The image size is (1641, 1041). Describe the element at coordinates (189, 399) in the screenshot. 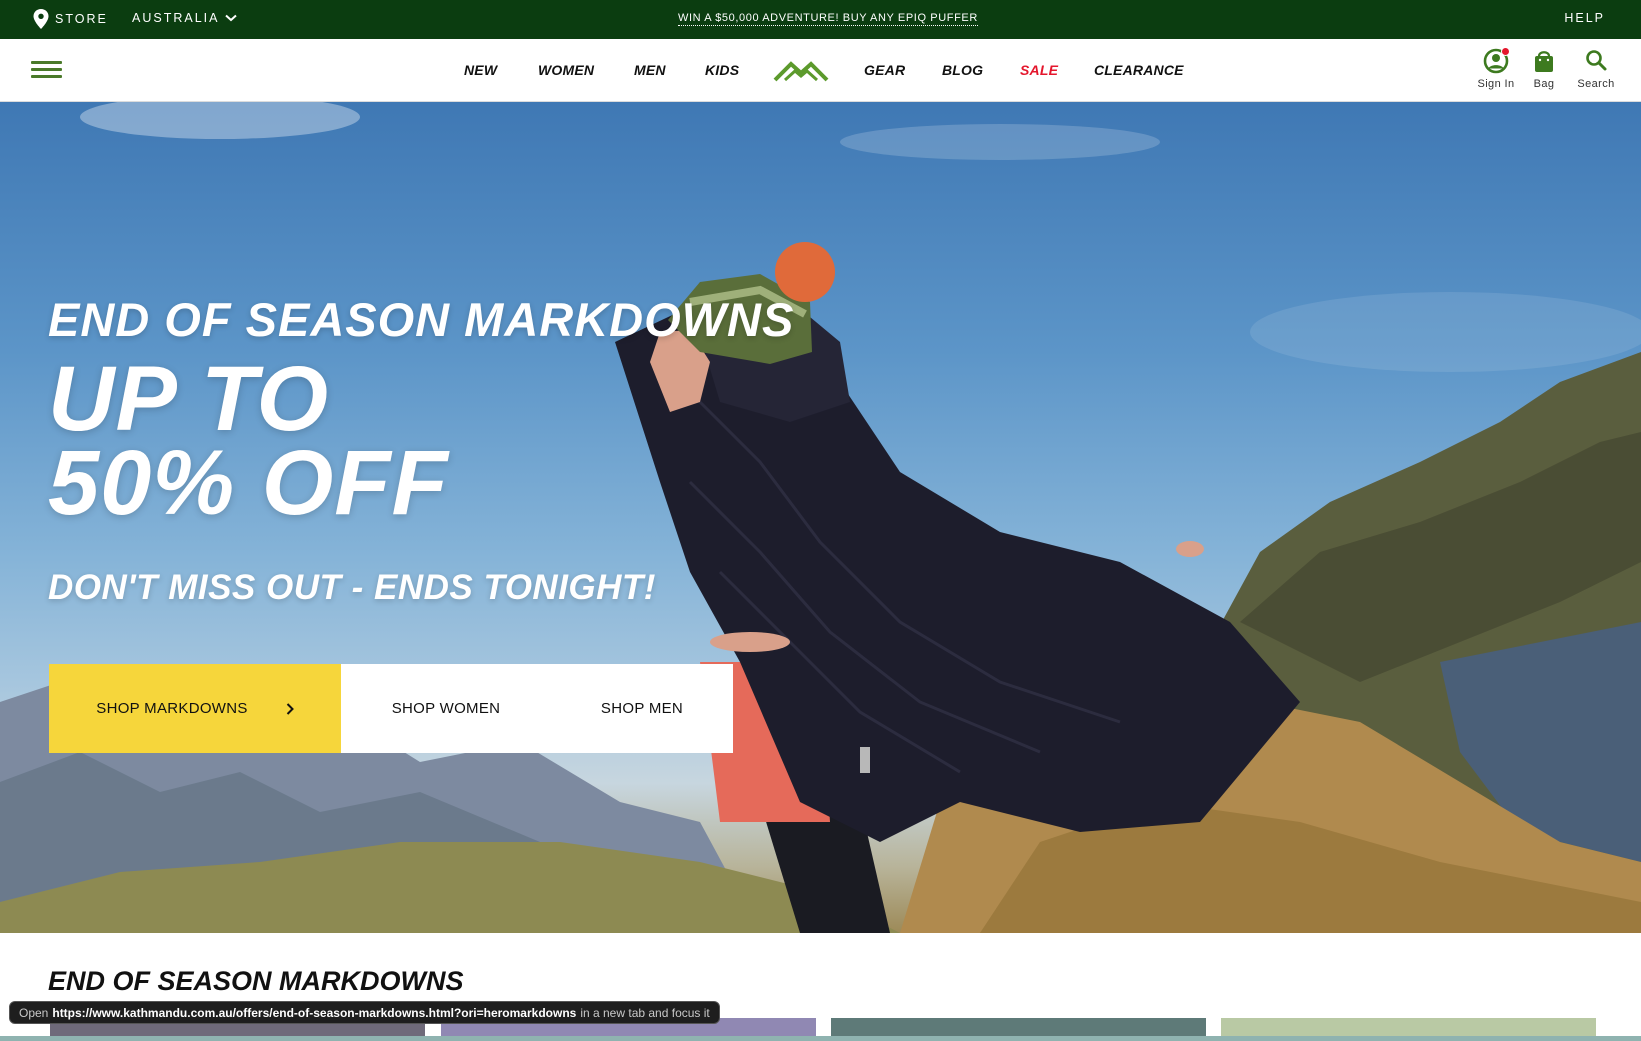

I see `hero-headline-line1: UP TO` at that location.